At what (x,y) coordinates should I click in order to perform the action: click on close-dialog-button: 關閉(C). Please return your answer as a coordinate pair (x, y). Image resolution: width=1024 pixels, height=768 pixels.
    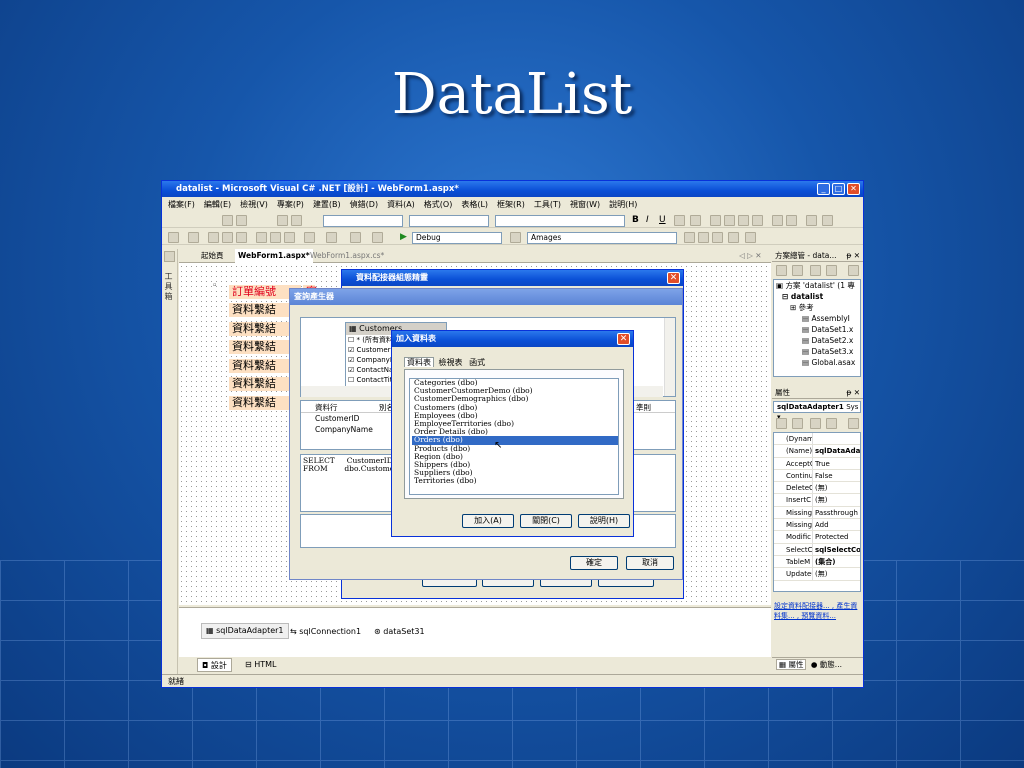
    Looking at the image, I should click on (546, 521).